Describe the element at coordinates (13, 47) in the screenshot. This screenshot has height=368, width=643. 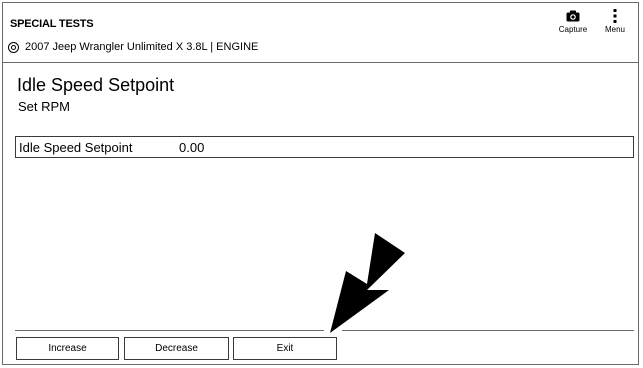
I see `target-circle-icon` at that location.